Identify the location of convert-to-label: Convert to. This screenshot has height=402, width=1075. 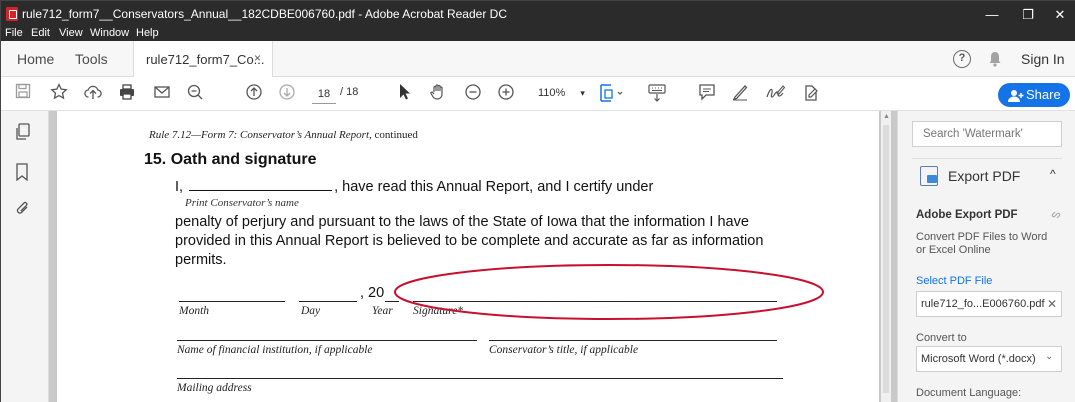
(941, 338).